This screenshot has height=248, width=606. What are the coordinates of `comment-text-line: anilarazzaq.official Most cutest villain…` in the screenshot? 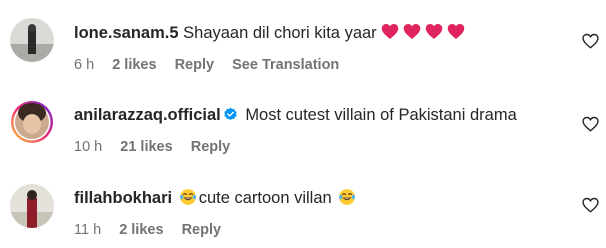 It's located at (295, 115).